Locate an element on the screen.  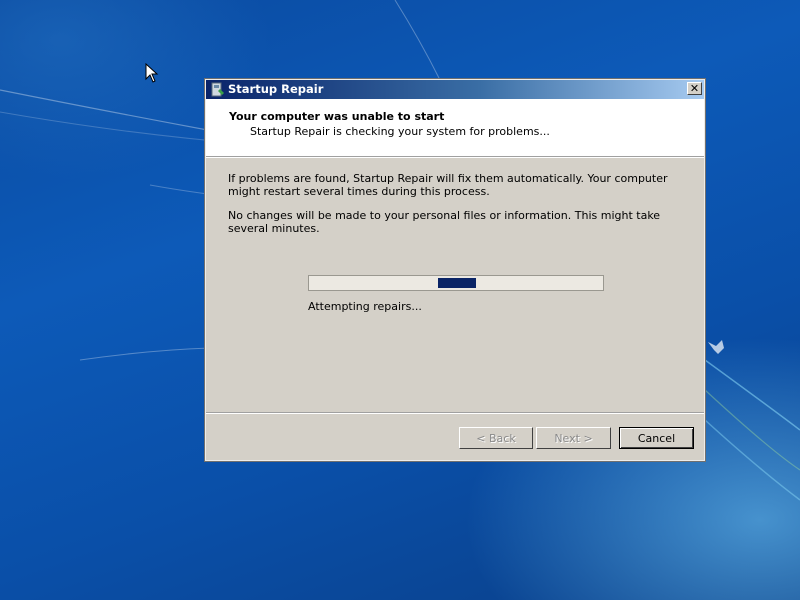
startup-repair-icon is located at coordinates (217, 89).